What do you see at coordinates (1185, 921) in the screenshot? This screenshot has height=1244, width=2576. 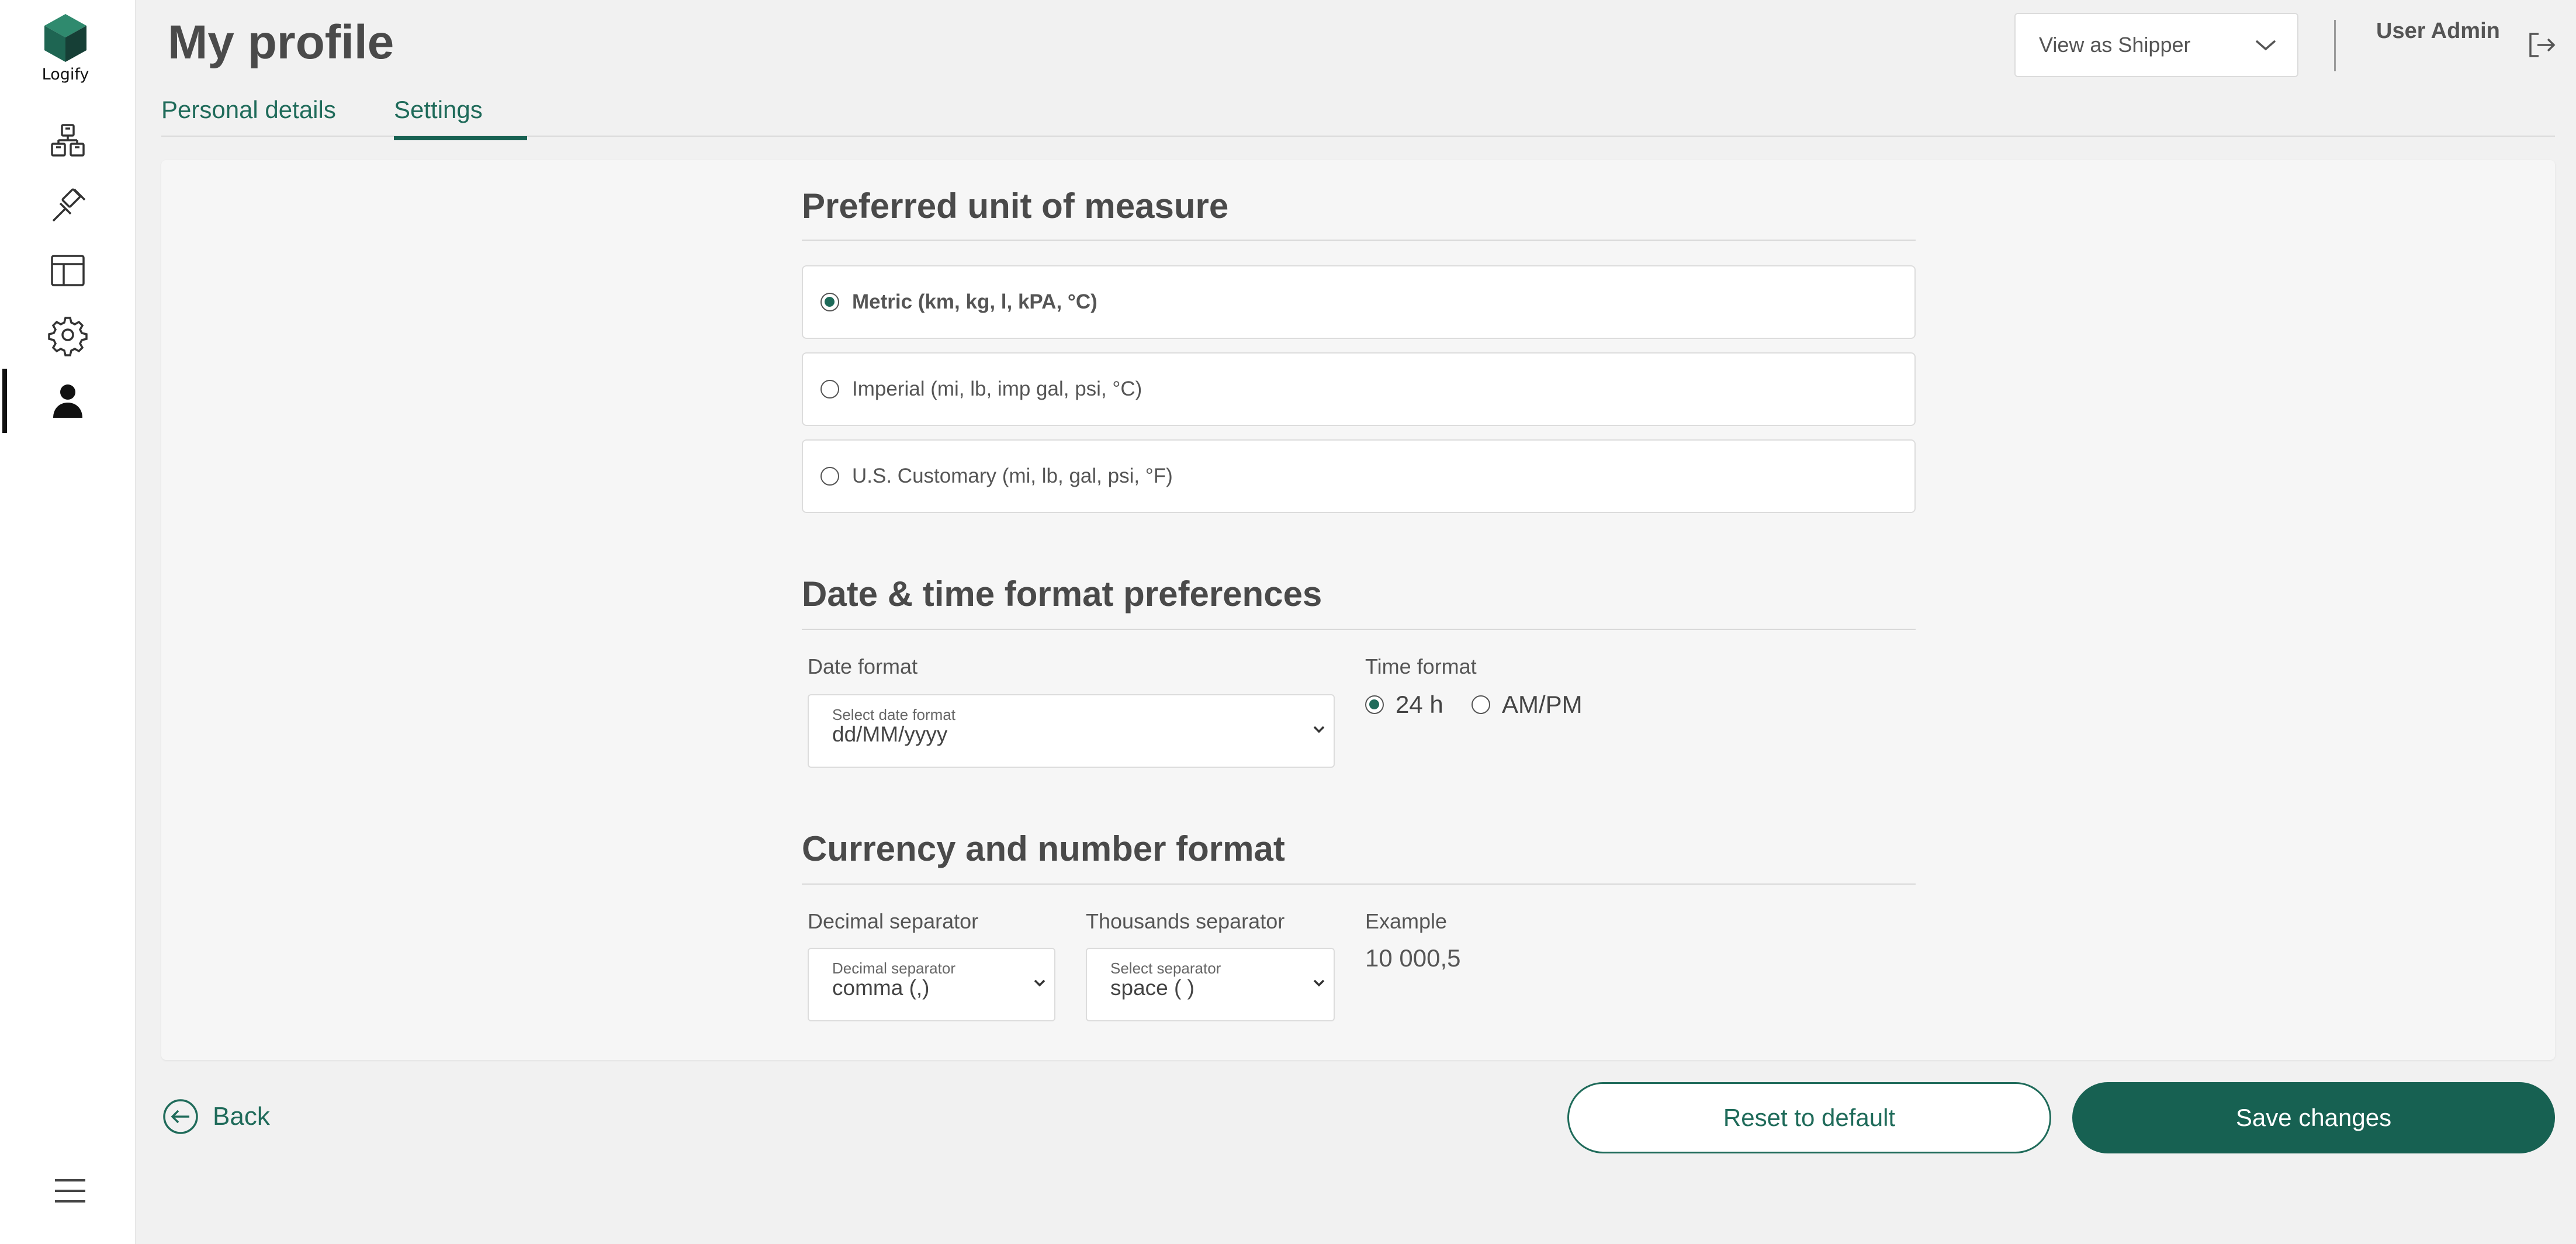 I see `thousands-separator-label: Thousands separator` at bounding box center [1185, 921].